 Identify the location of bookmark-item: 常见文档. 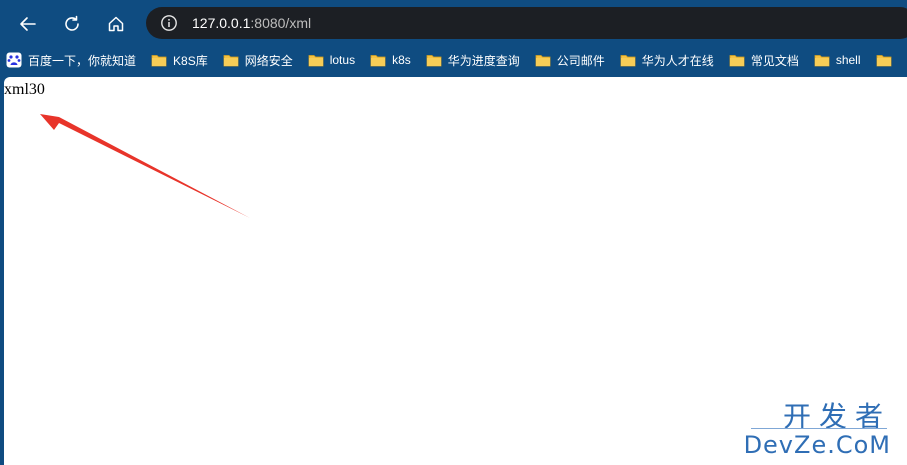
(764, 60).